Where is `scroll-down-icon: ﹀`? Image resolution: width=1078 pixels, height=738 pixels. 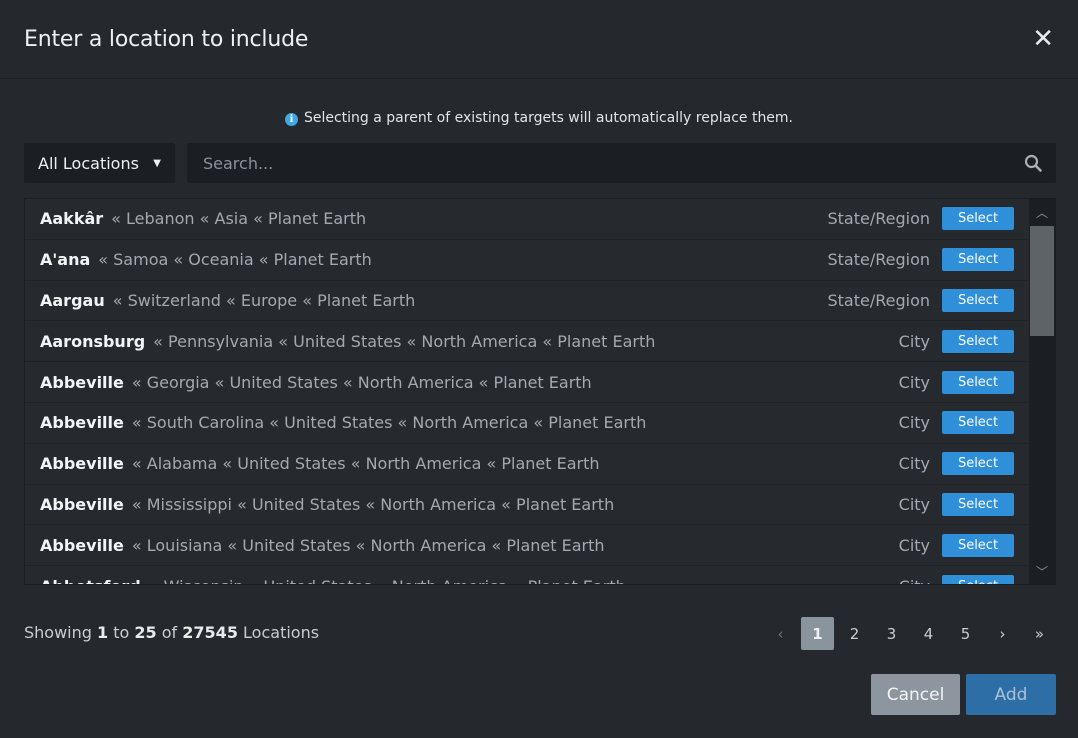 scroll-down-icon: ﹀ is located at coordinates (1042, 571).